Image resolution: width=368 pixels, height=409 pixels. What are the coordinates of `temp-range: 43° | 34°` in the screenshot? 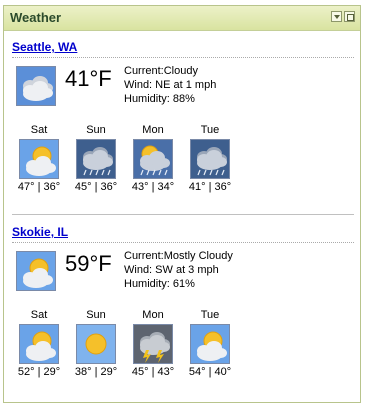 It's located at (153, 187).